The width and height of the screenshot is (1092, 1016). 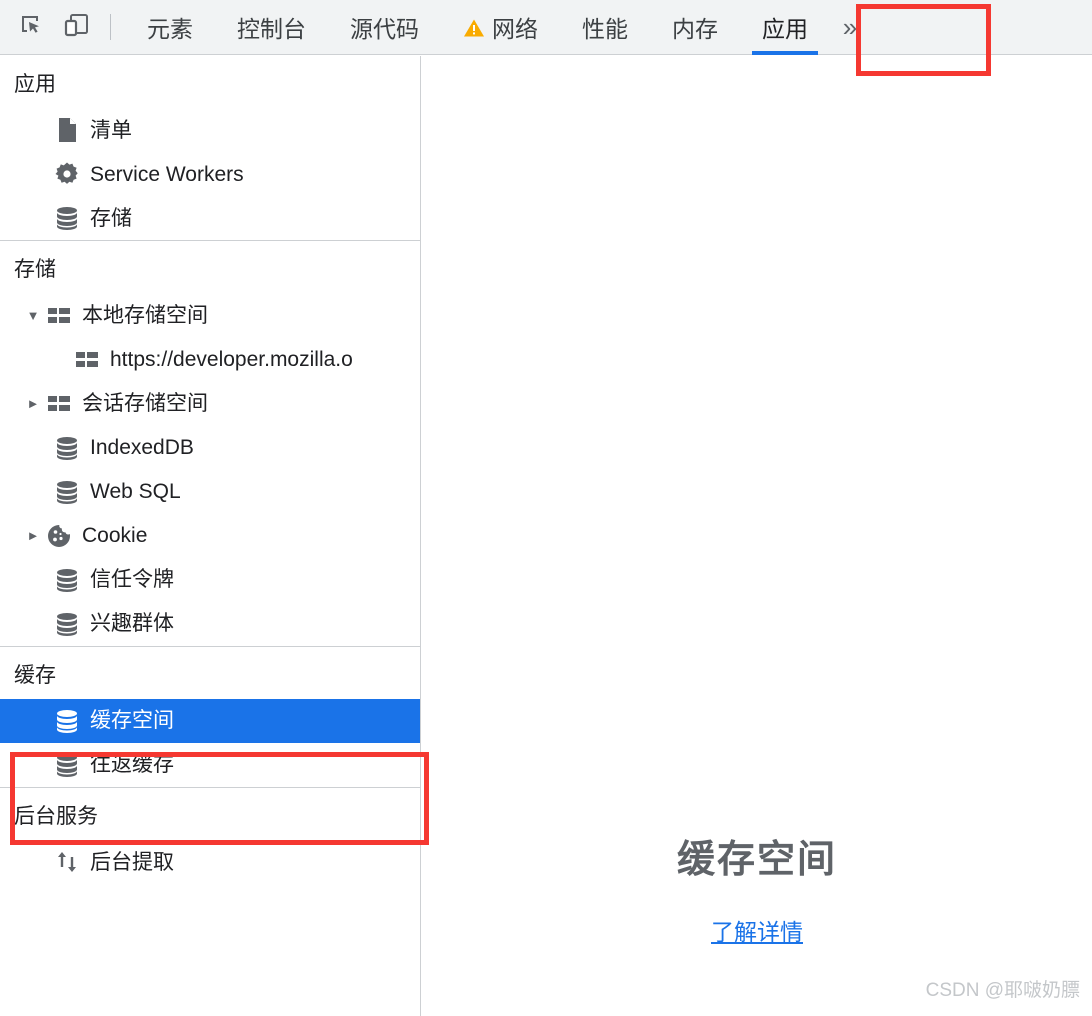 What do you see at coordinates (111, 130) in the screenshot?
I see `sidebar-item-label: 清单` at bounding box center [111, 130].